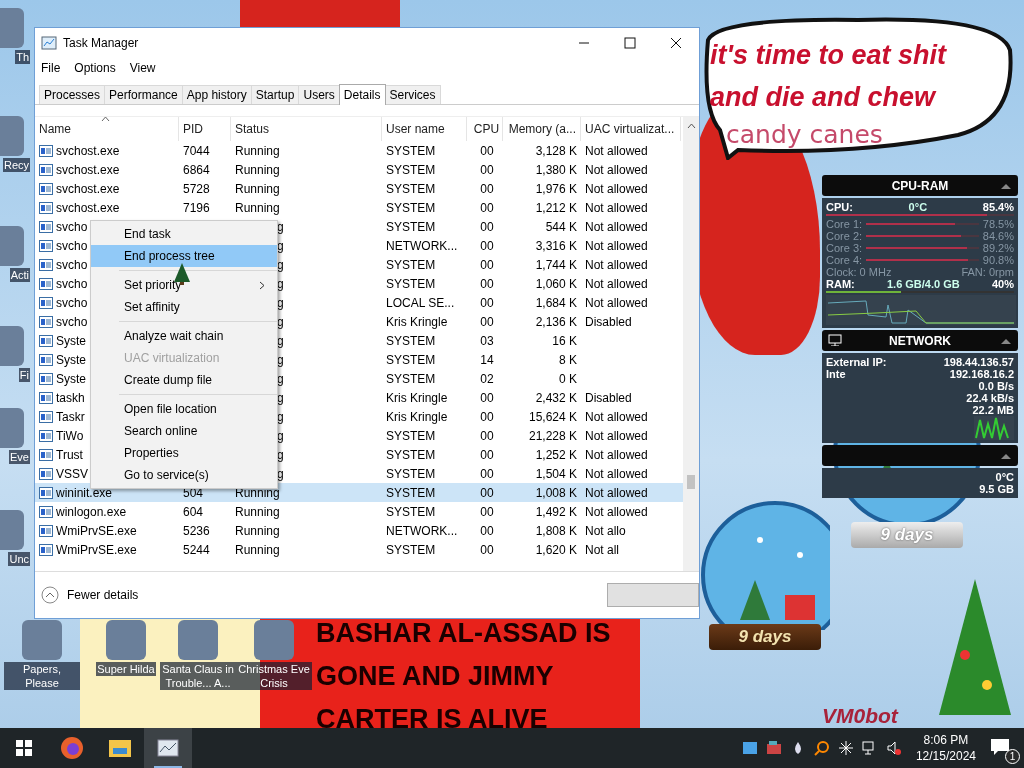  I want to click on desktop-icon-label: Acti, so click(19, 275).